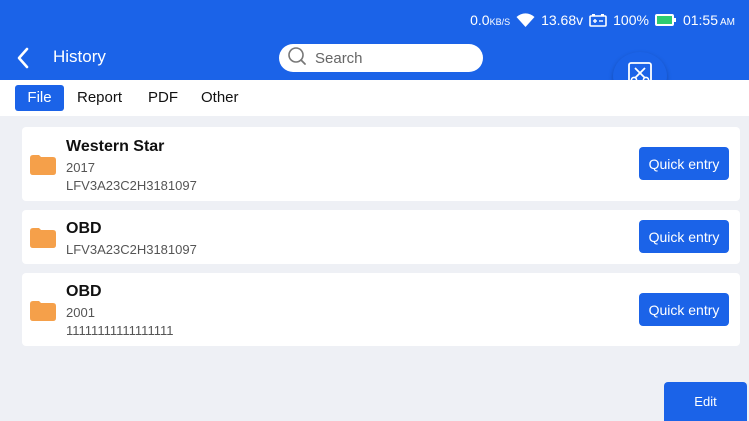 The height and width of the screenshot is (421, 749). Describe the element at coordinates (39, 98) in the screenshot. I see `tab-file: File` at that location.